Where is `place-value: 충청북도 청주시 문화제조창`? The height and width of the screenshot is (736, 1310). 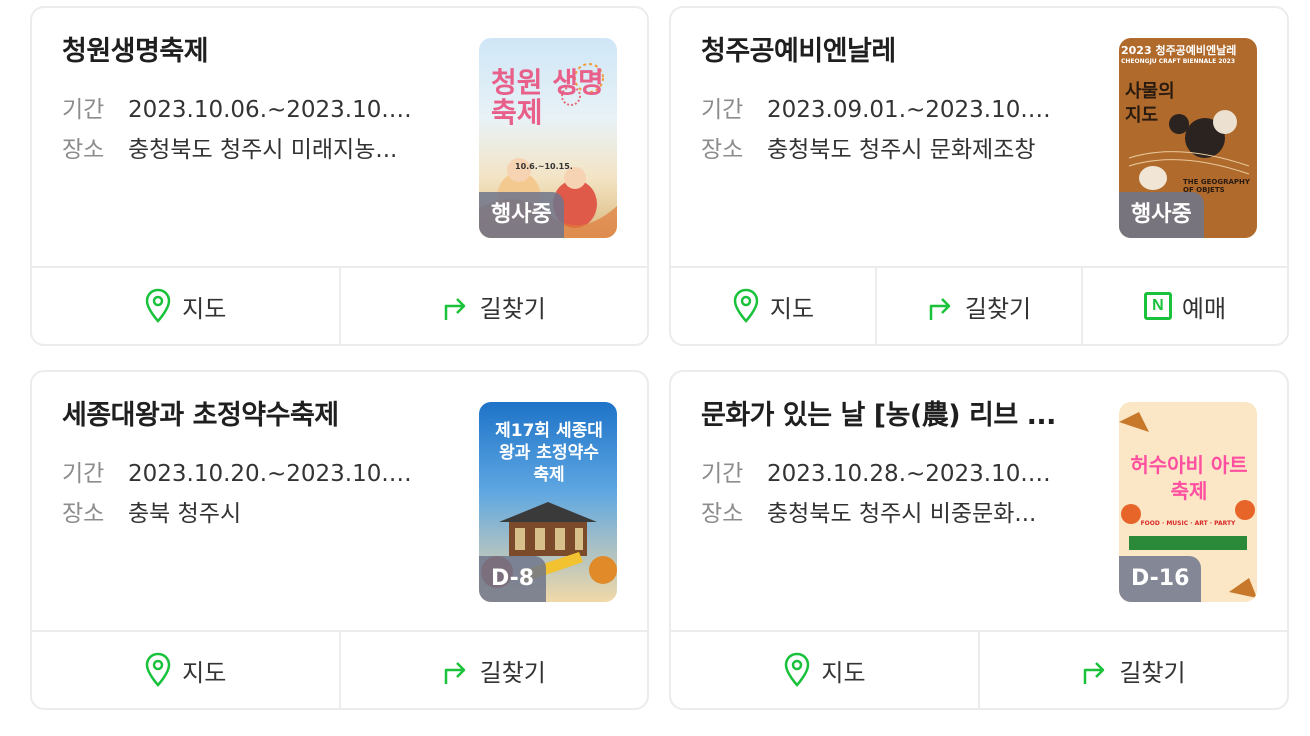
place-value: 충청북도 청주시 문화제조창 is located at coordinates (901, 150).